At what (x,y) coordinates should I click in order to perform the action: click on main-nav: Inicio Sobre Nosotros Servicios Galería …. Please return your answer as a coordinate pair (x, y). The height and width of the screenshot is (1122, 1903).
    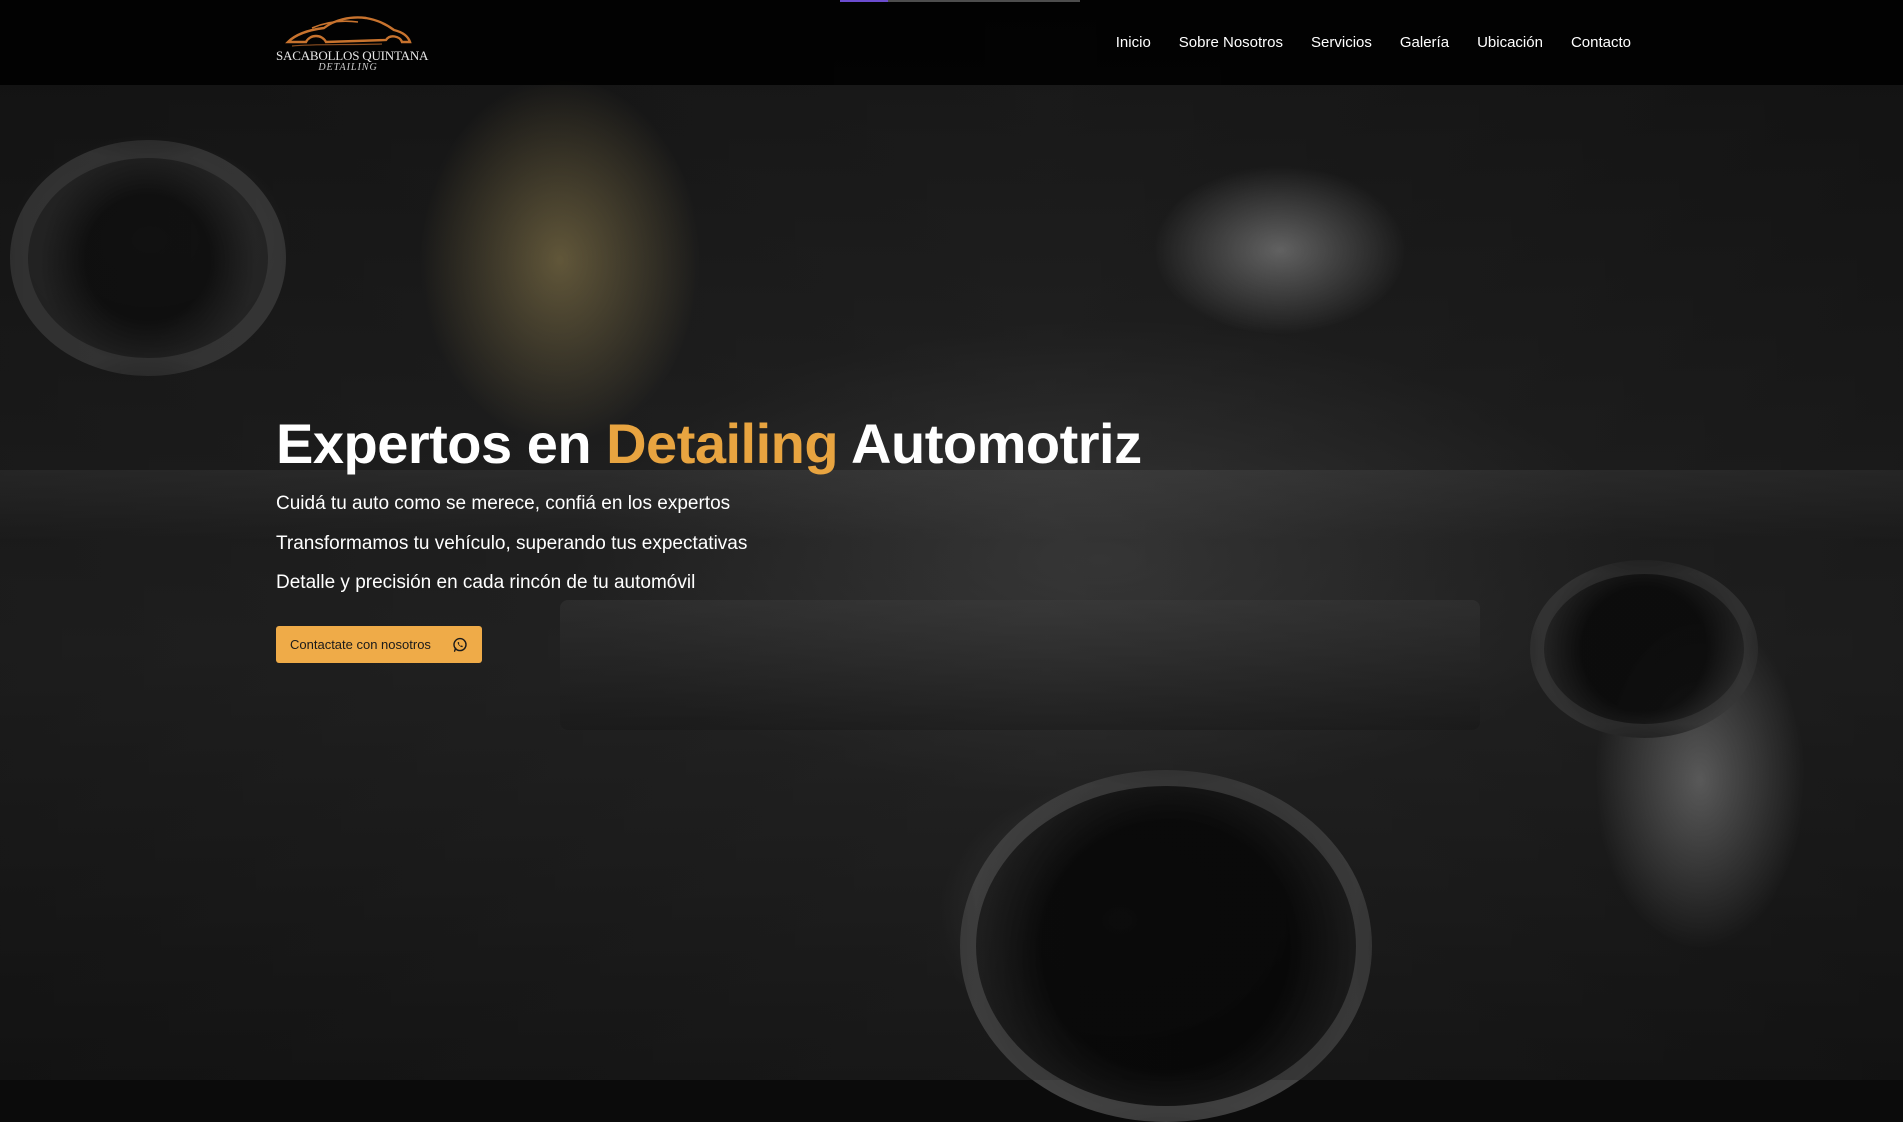
    Looking at the image, I should click on (1366, 43).